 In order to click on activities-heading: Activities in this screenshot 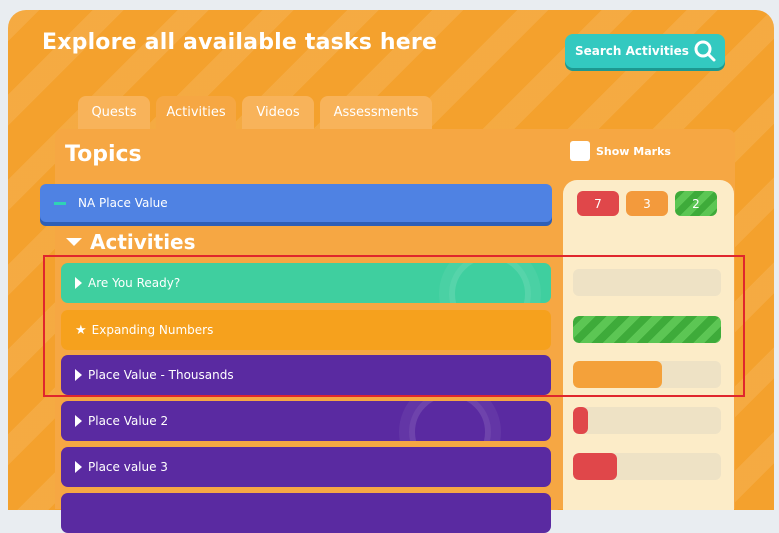, I will do `click(131, 242)`.